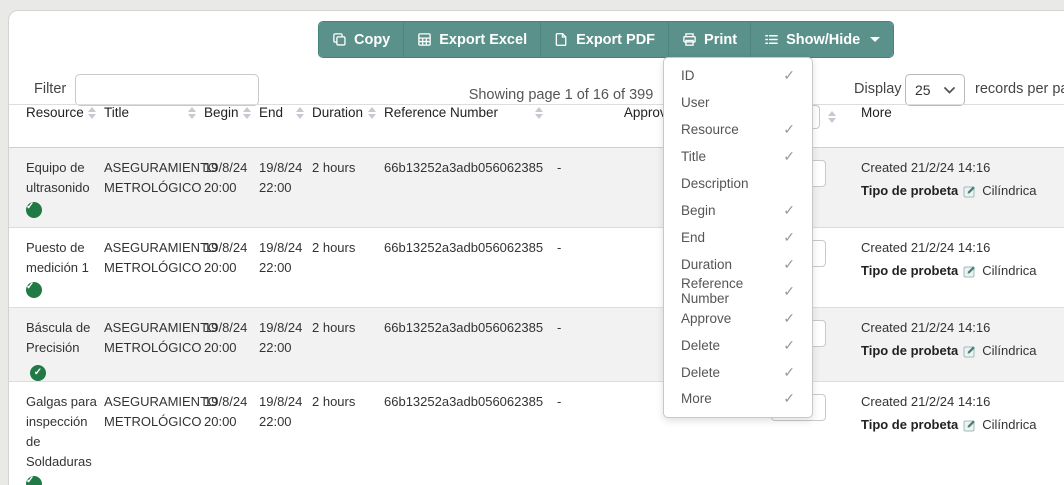 Image resolution: width=1064 pixels, height=485 pixels. I want to click on dropdown-item-label: Description, so click(715, 184).